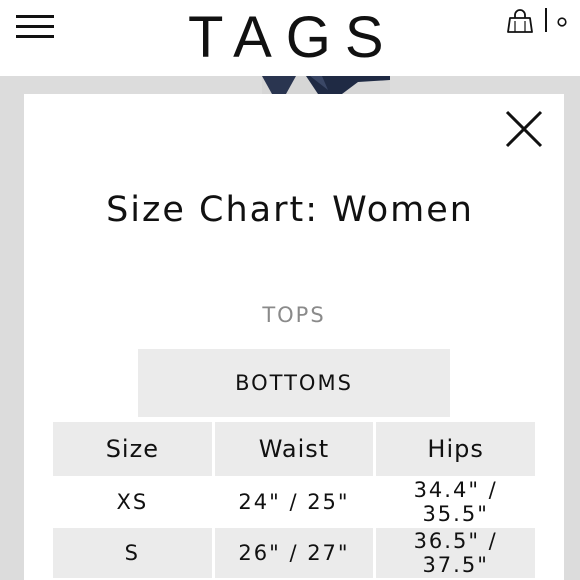 The height and width of the screenshot is (580, 580). I want to click on header-divider, so click(546, 20).